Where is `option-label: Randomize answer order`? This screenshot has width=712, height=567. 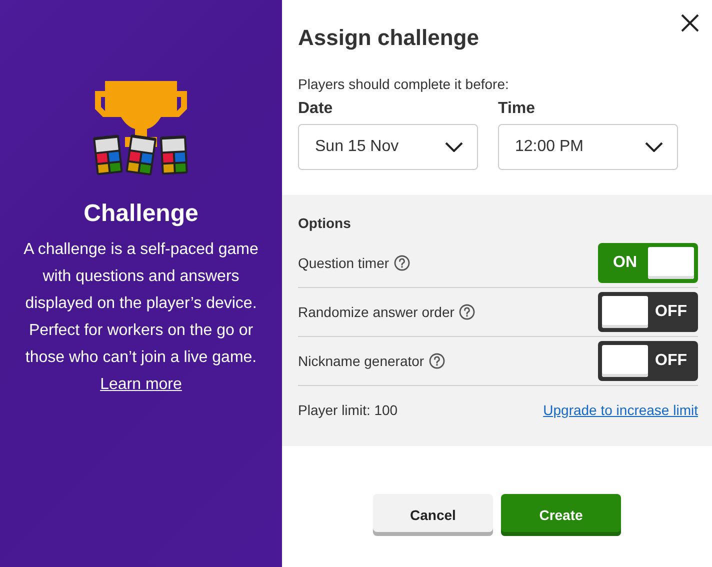
option-label: Randomize answer order is located at coordinates (376, 312).